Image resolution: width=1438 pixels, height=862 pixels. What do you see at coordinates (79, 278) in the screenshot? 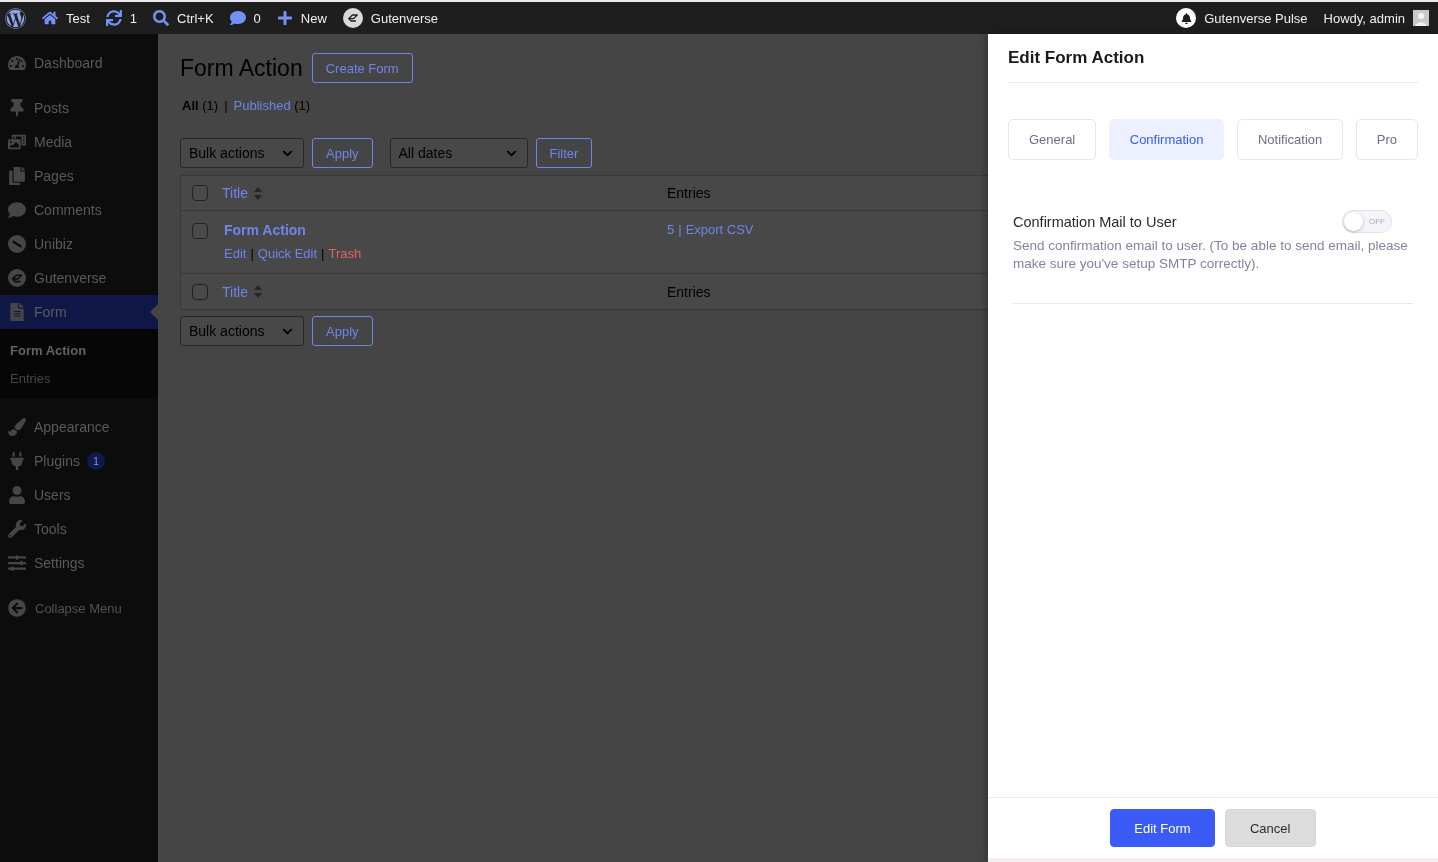
I see `sidebar-item: Gutenverse` at bounding box center [79, 278].